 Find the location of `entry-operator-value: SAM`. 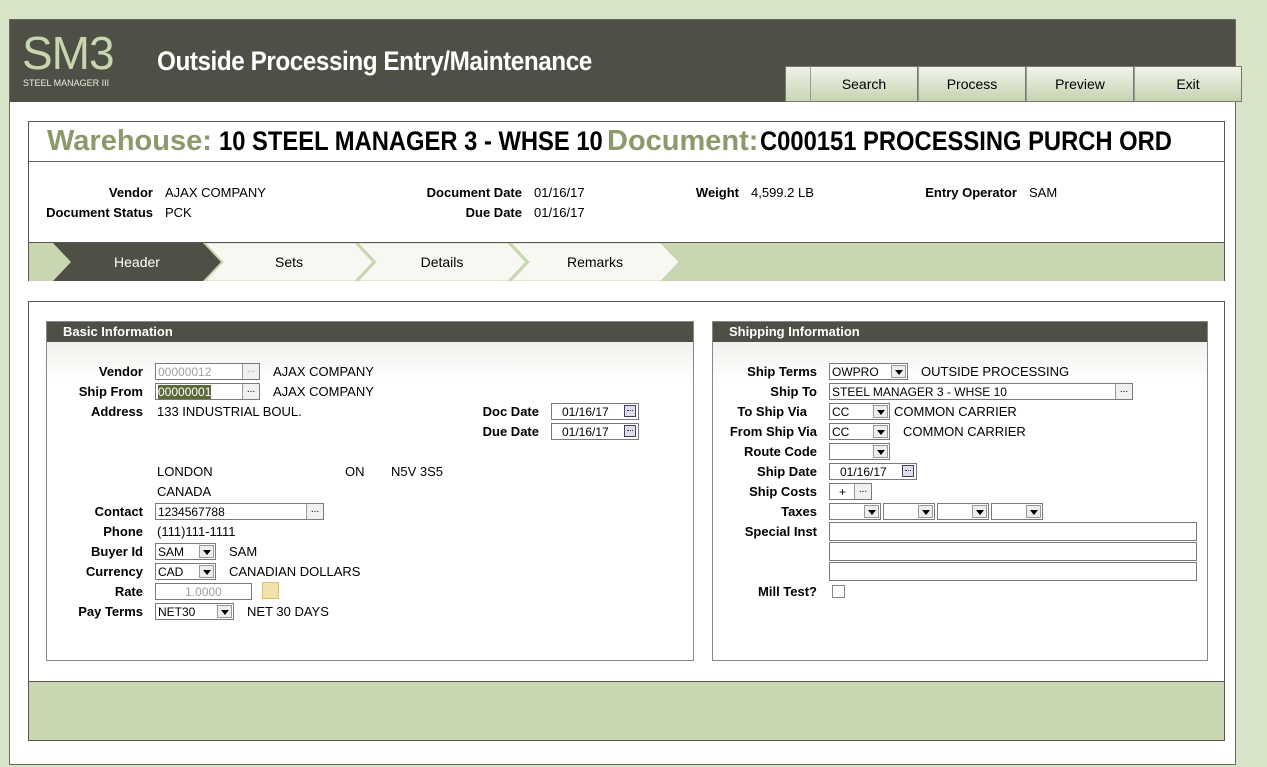

entry-operator-value: SAM is located at coordinates (1043, 192).